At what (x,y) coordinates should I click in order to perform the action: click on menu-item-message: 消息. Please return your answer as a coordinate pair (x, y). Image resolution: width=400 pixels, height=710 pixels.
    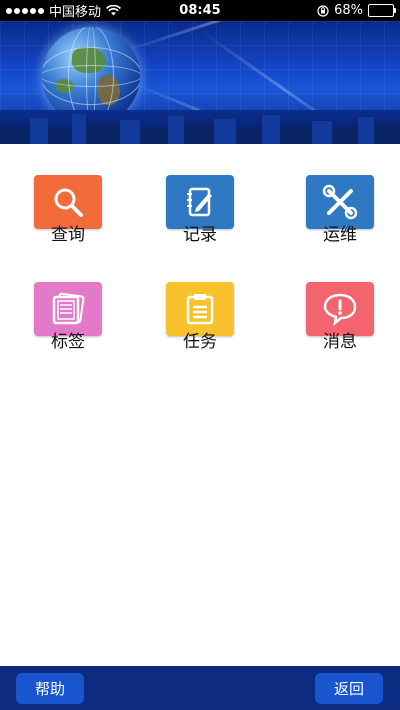
    Looking at the image, I should click on (340, 317).